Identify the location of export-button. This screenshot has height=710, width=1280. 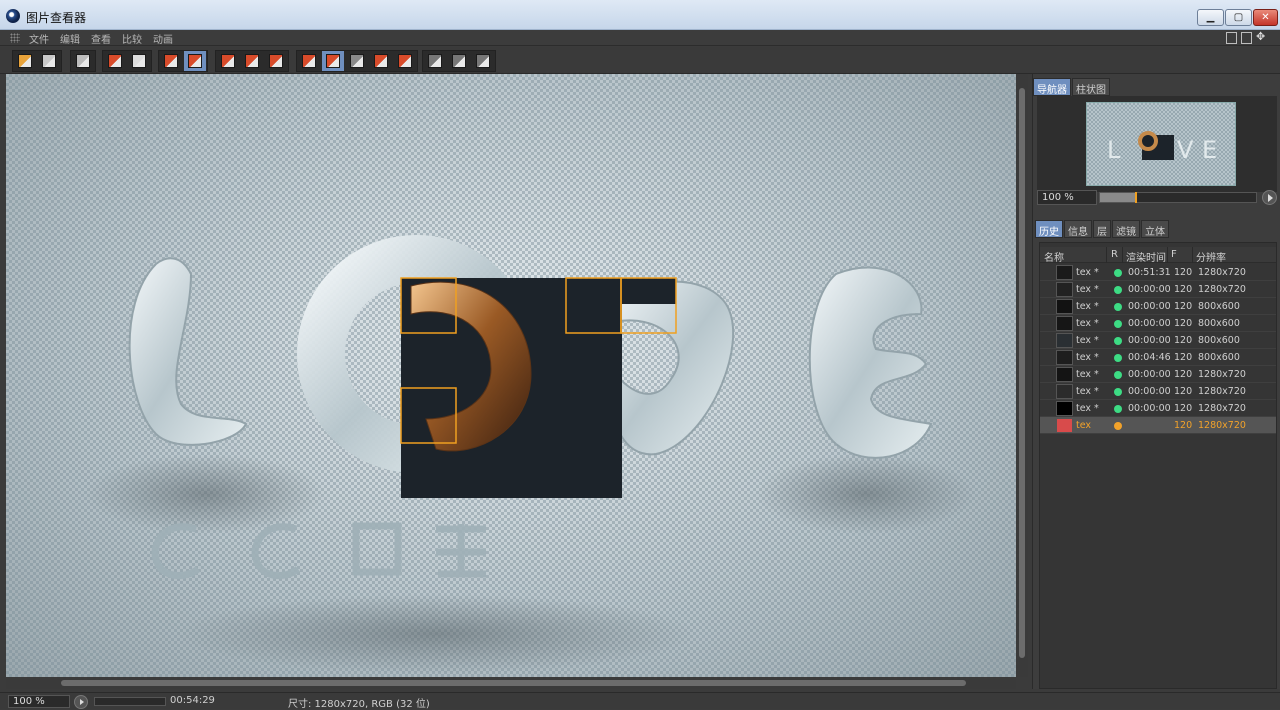
(139, 61).